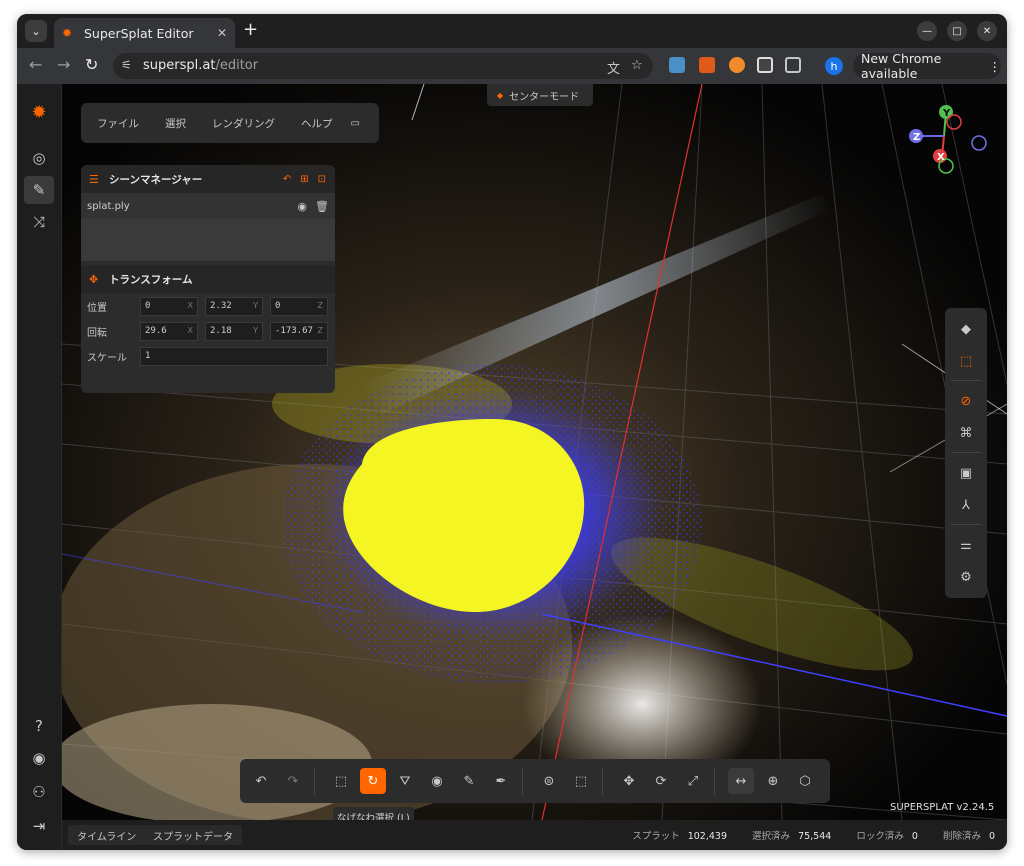 This screenshot has height=866, width=1024. Describe the element at coordinates (118, 123) in the screenshot. I see `menu-file: ファイル` at that location.